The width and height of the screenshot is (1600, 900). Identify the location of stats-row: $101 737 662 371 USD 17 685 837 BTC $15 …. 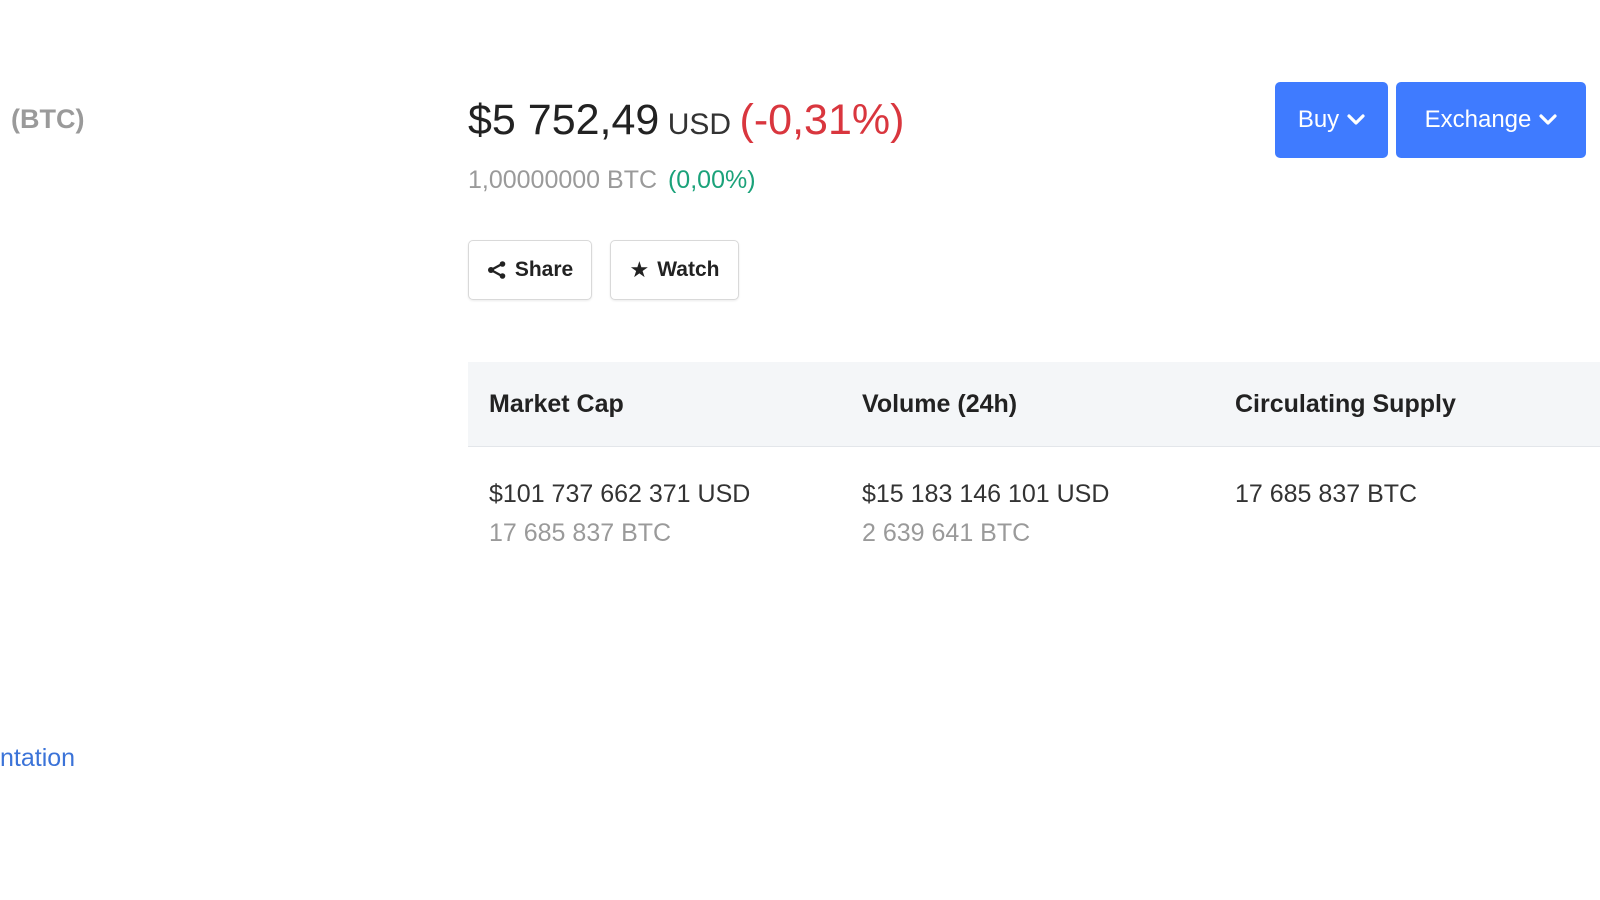
(1034, 500).